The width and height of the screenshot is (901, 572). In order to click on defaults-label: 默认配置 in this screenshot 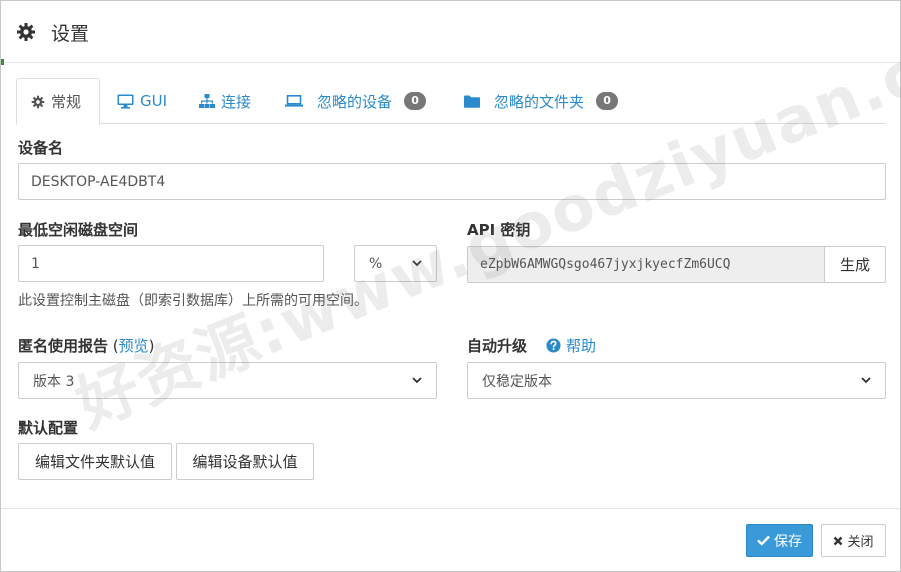, I will do `click(48, 428)`.